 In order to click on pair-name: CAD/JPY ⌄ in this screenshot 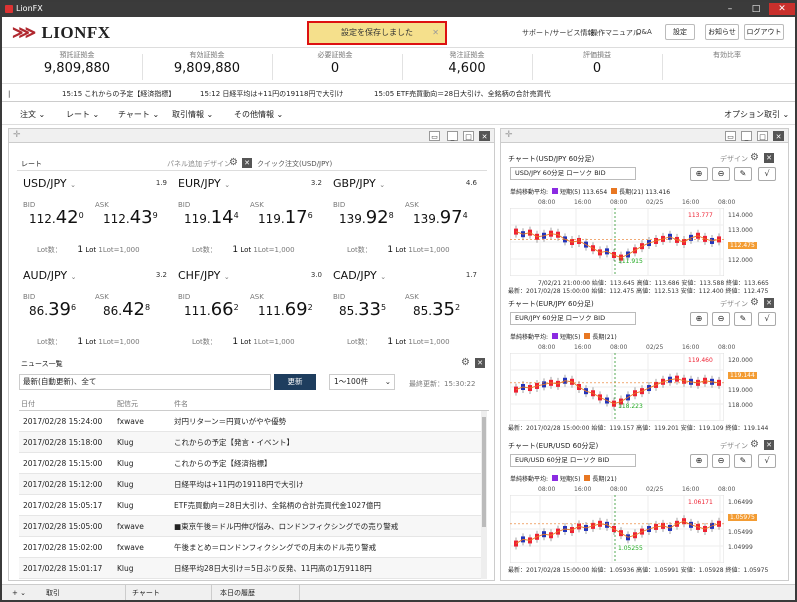, I will do `click(359, 275)`.